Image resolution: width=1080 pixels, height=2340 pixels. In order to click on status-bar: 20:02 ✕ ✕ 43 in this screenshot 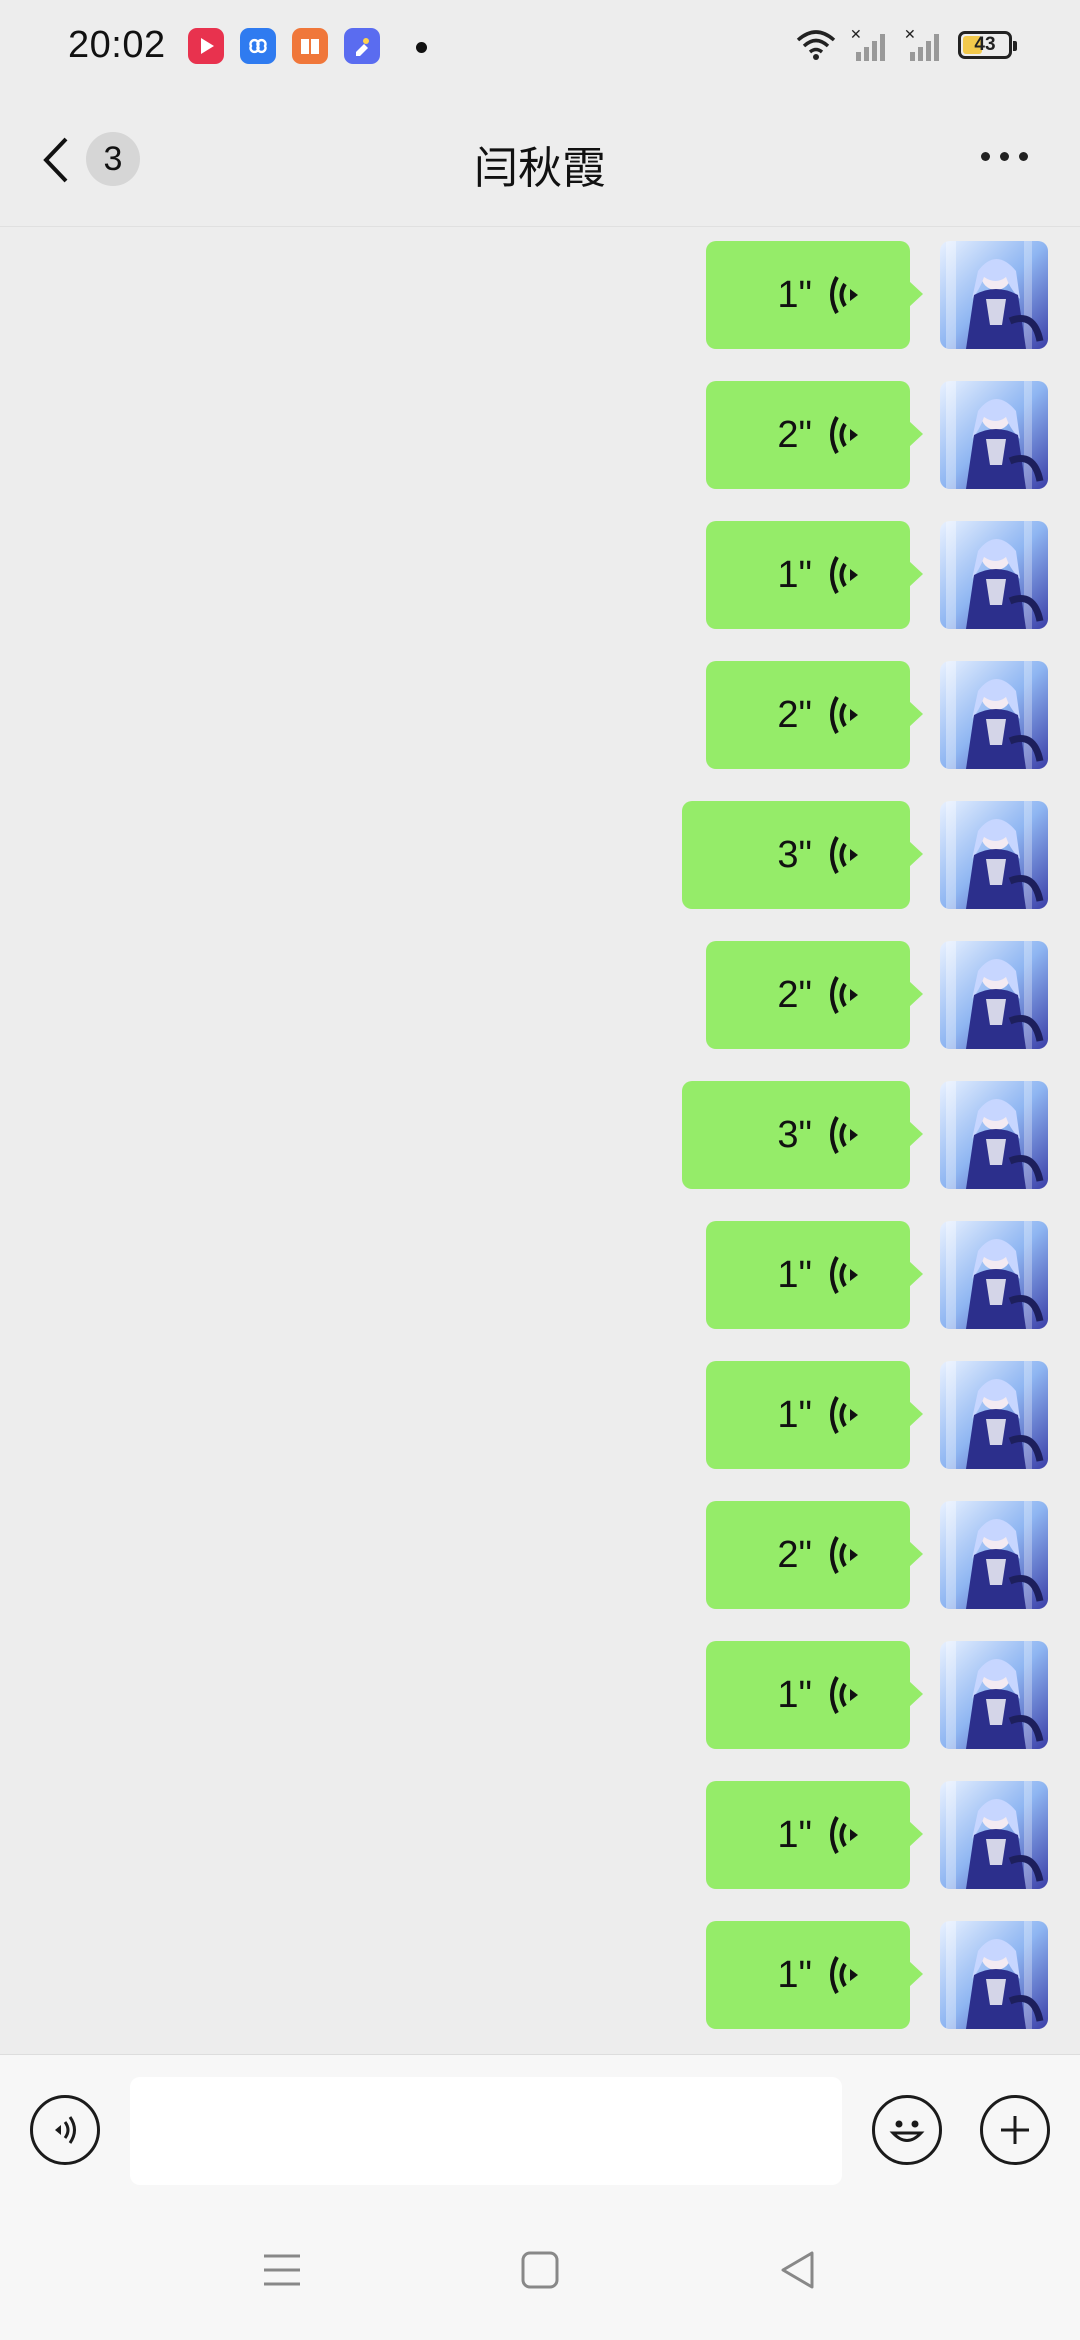, I will do `click(540, 48)`.